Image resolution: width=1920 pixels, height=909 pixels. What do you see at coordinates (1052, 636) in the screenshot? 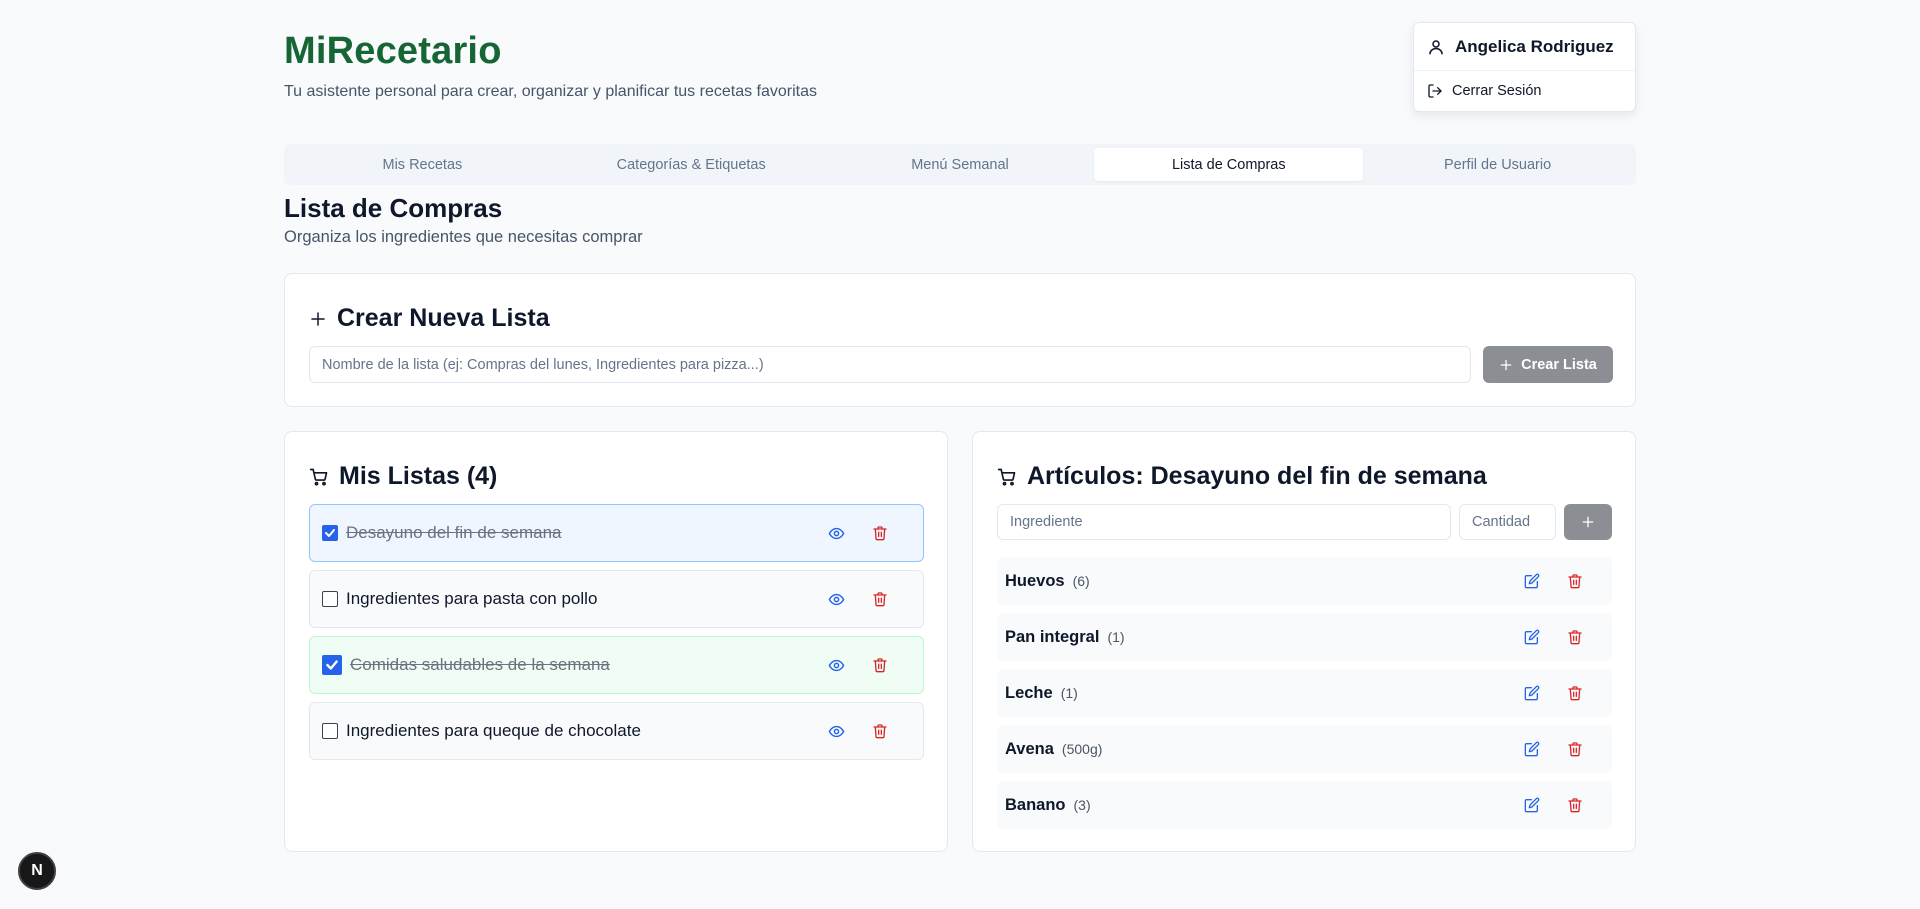
I see `item-name: Pan integral` at bounding box center [1052, 636].